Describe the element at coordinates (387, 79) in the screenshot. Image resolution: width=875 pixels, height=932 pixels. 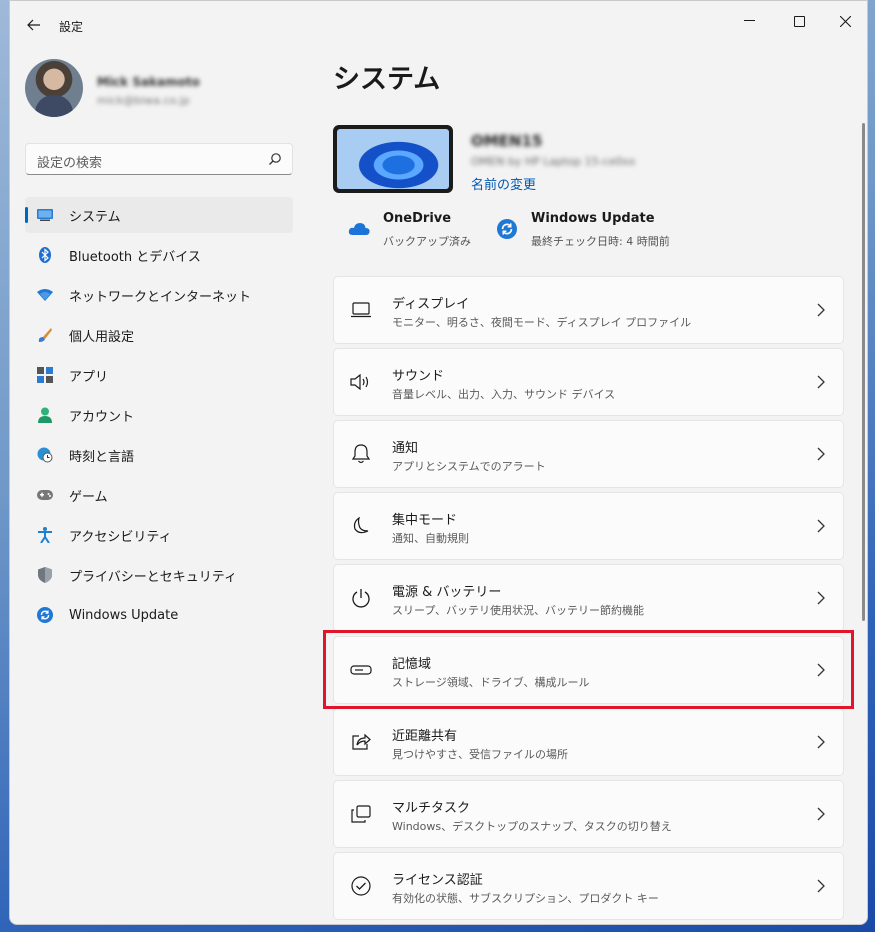
I see `page-title: システム` at that location.